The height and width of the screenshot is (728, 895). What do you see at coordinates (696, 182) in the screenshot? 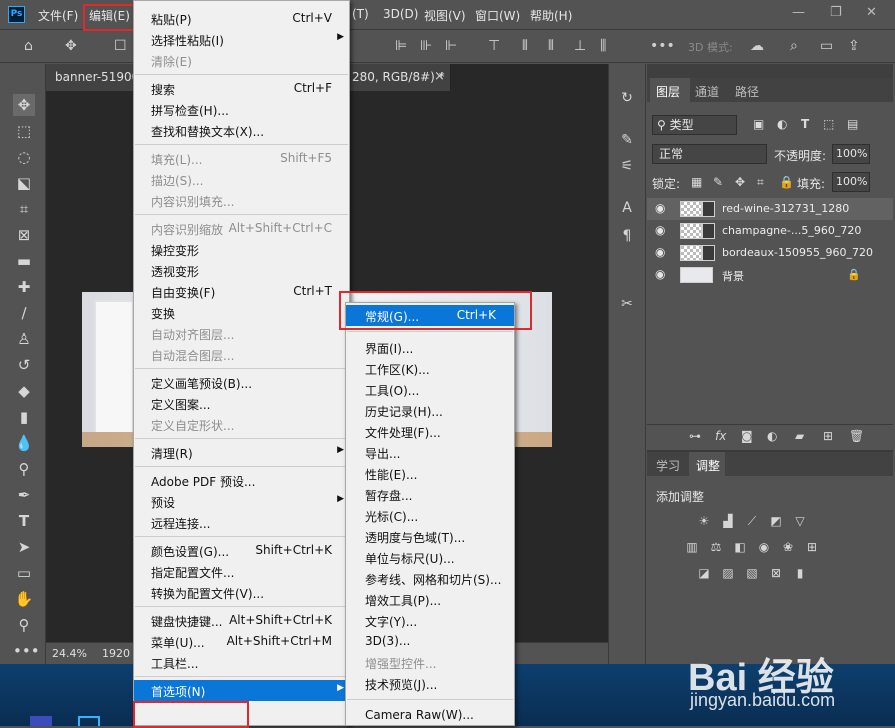
I see `lock-transparent-icon: ▦` at bounding box center [696, 182].